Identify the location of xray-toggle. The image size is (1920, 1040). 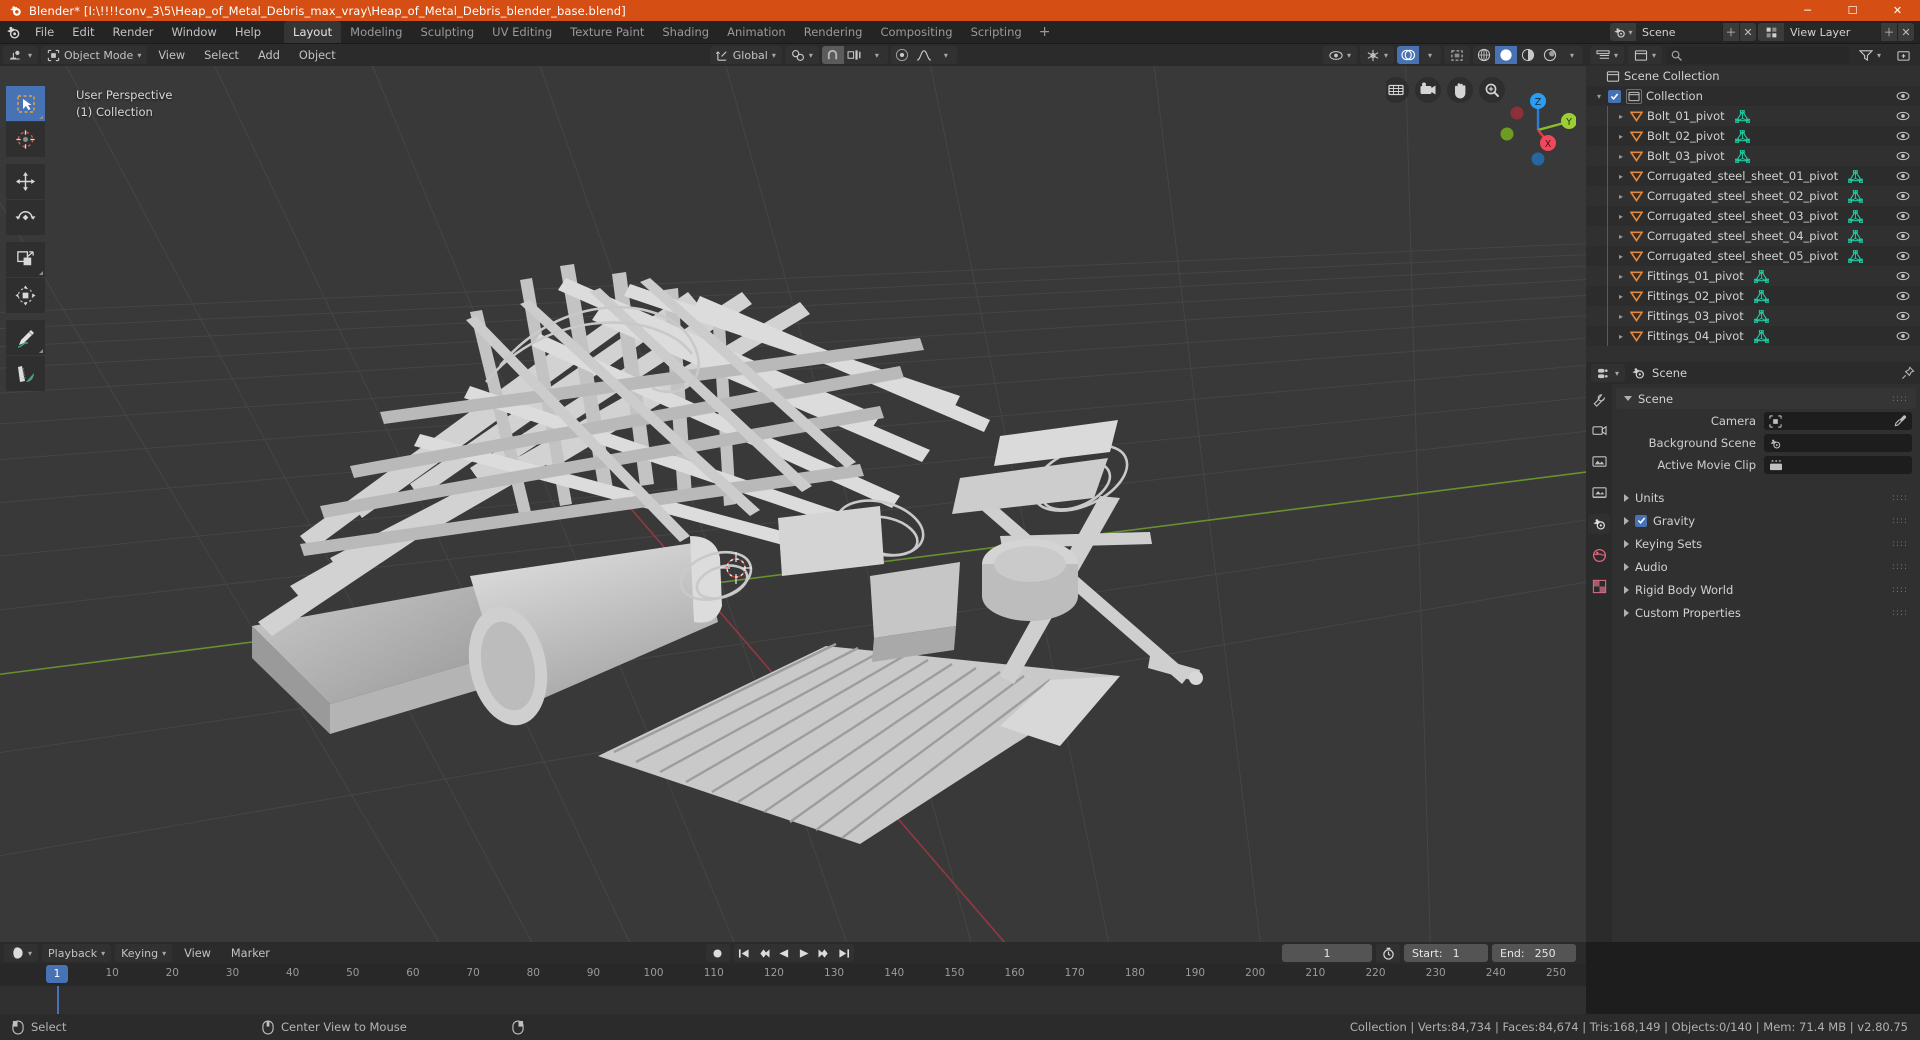
(1457, 55).